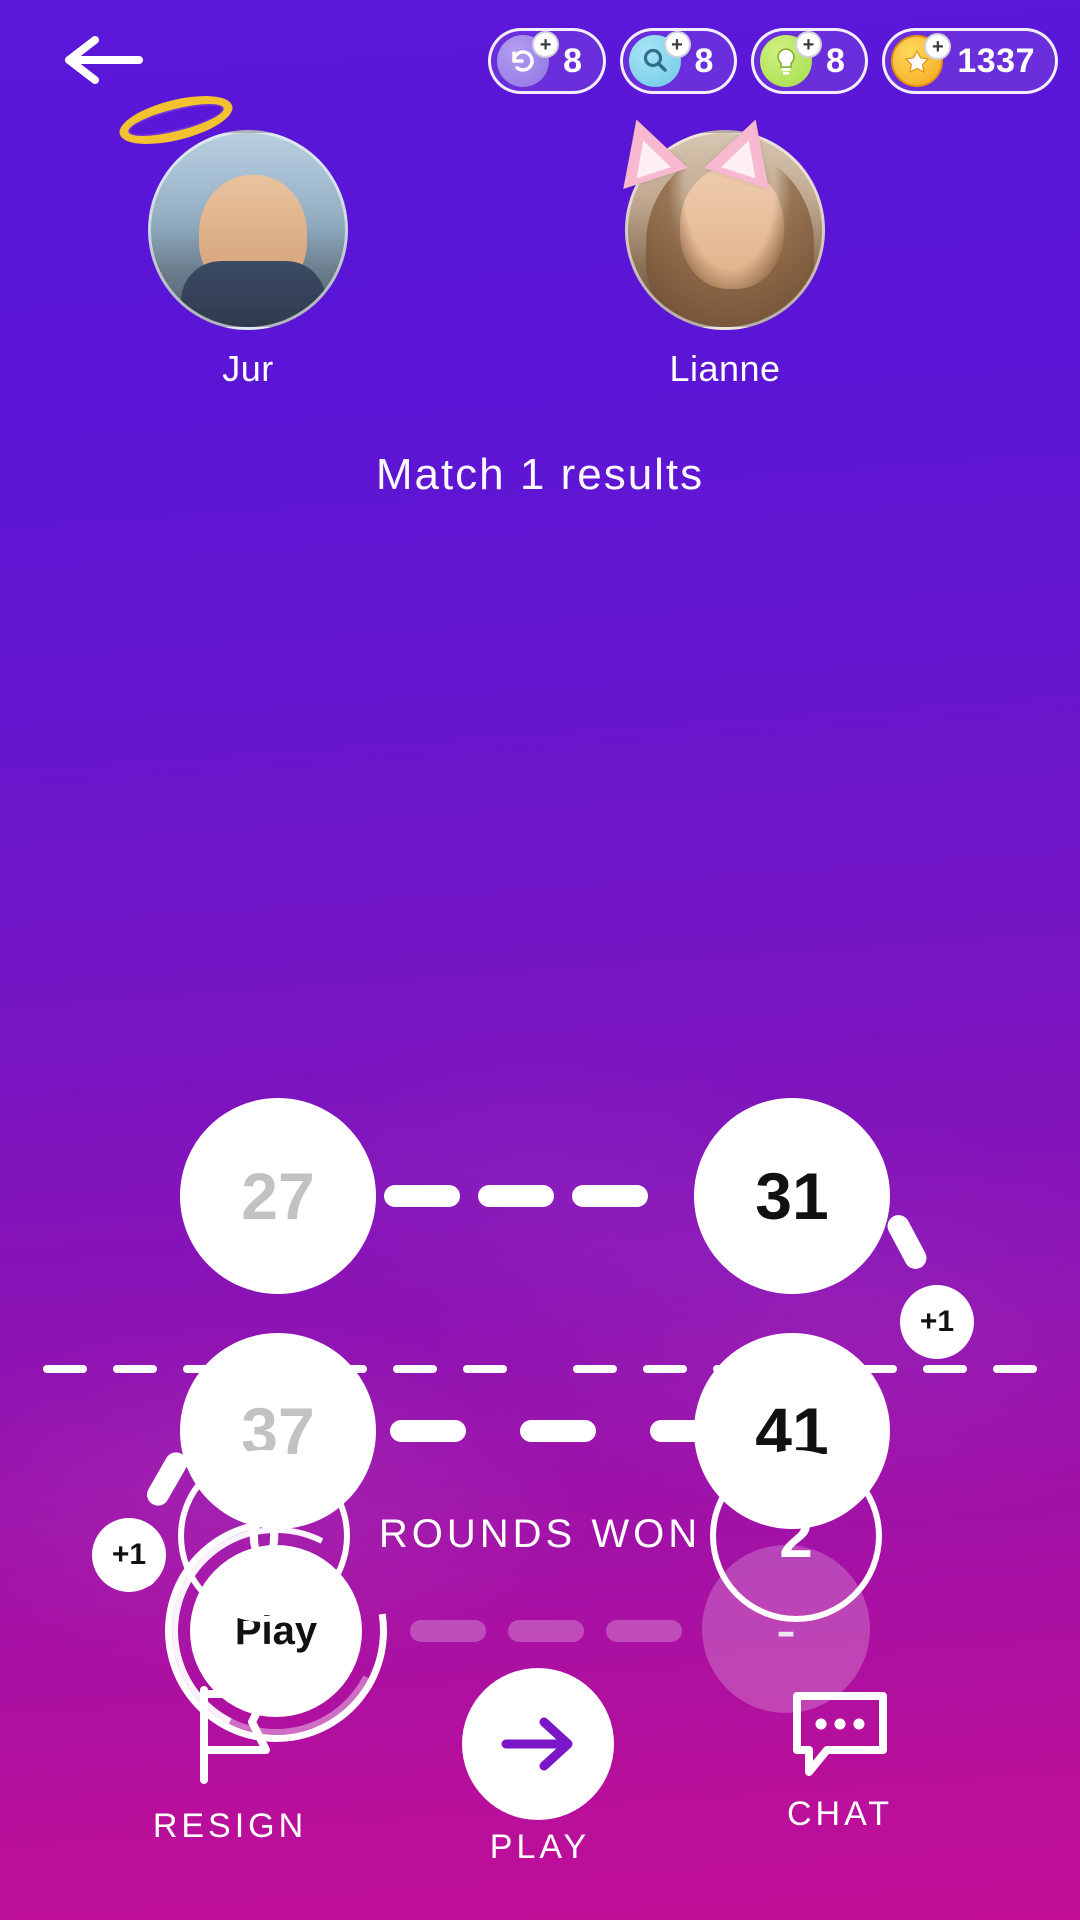 This screenshot has width=1080, height=1920. What do you see at coordinates (796, 1536) in the screenshot?
I see `rounds-won-right: 2` at bounding box center [796, 1536].